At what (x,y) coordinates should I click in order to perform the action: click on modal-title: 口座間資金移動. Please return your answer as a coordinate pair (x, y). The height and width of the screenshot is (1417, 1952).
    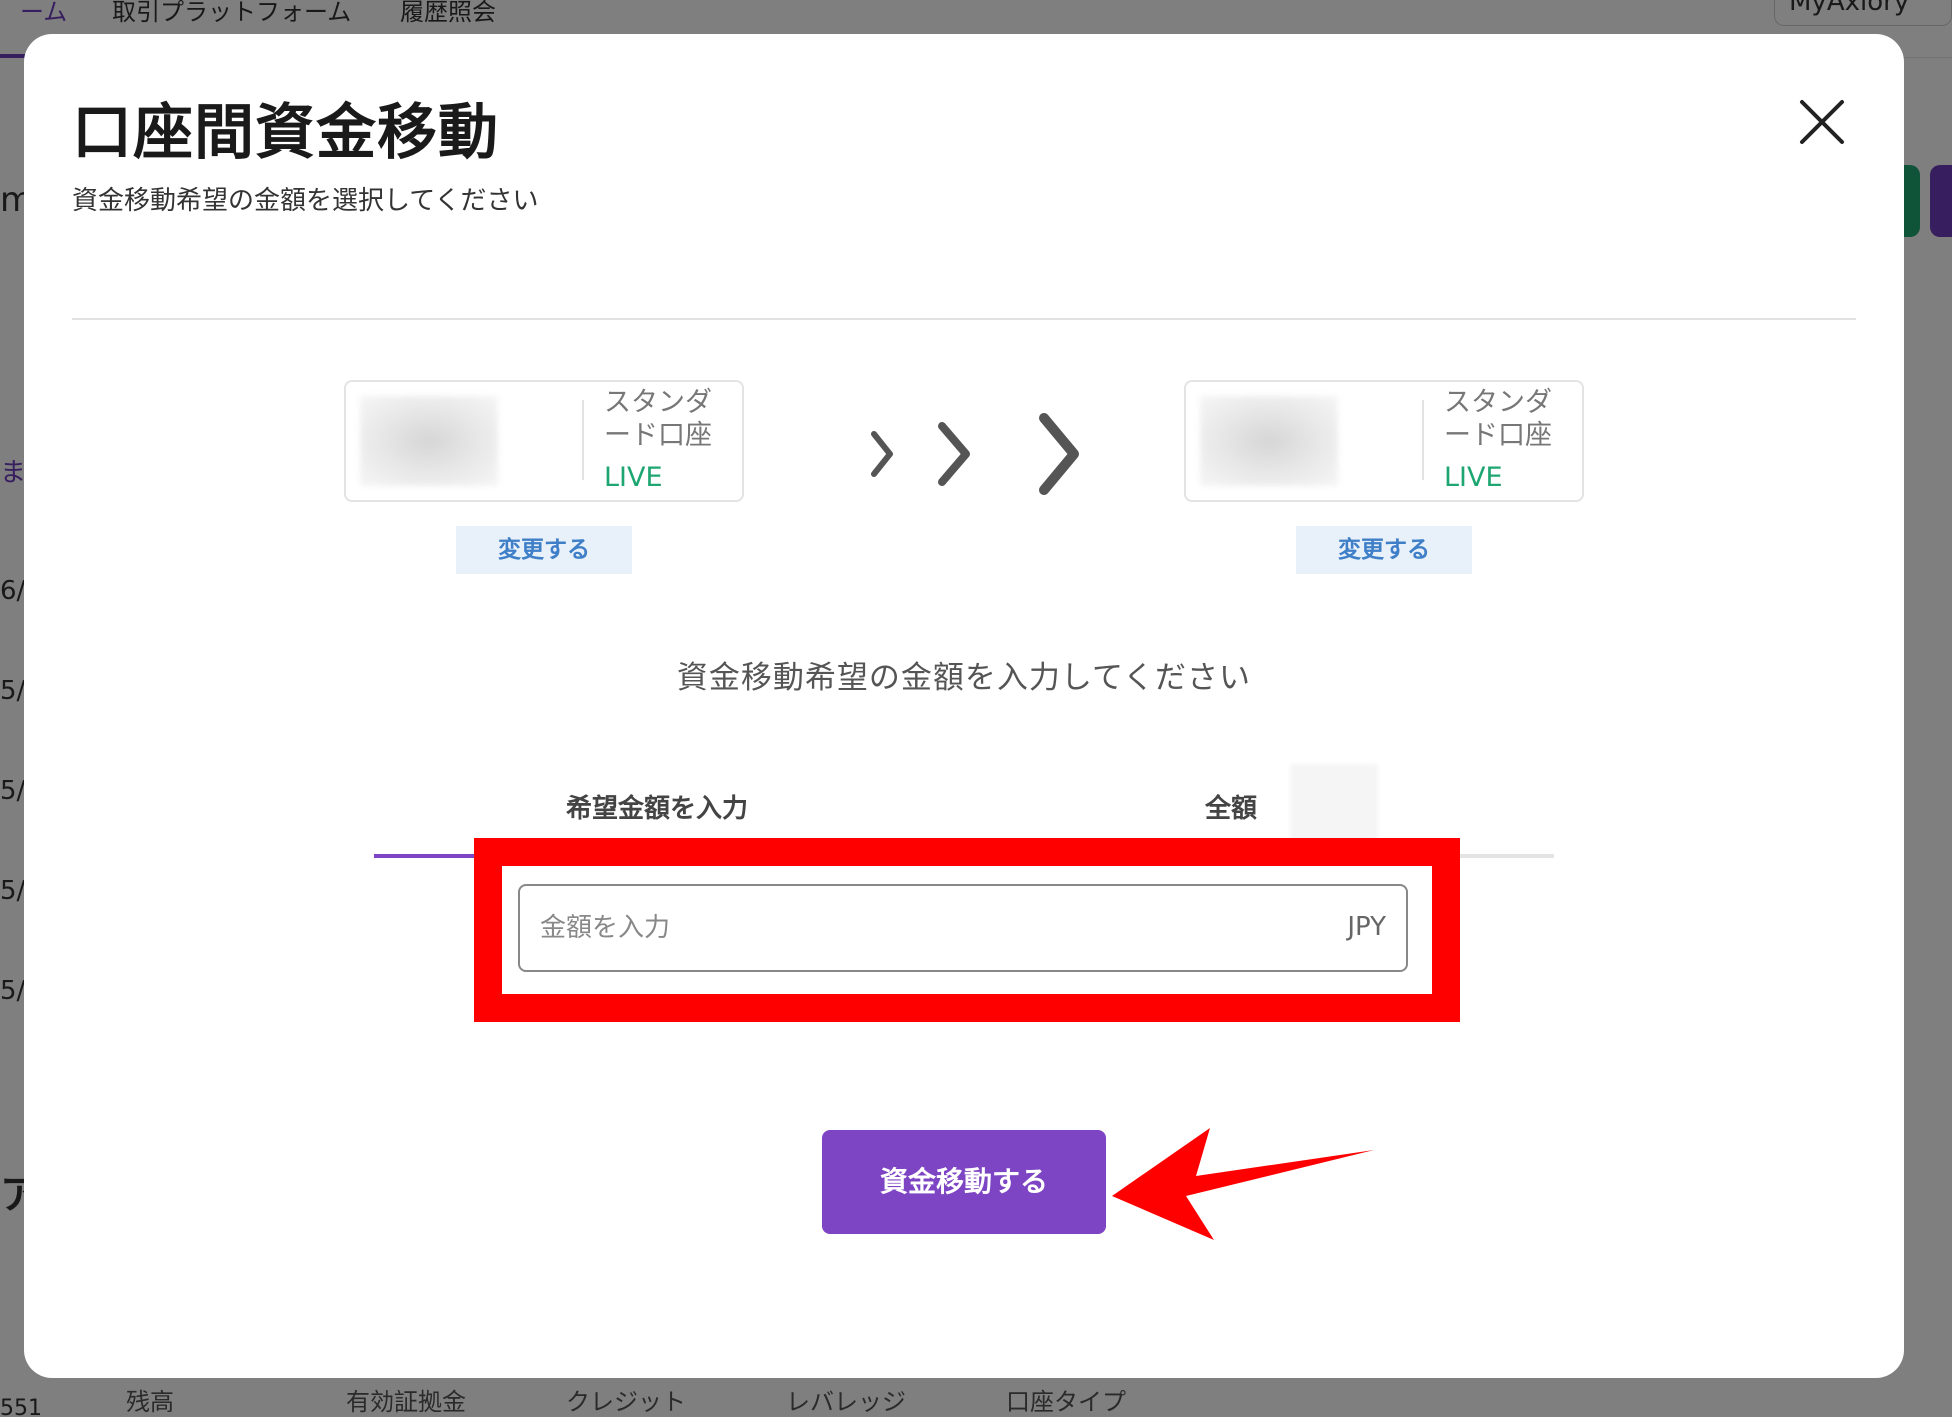
    Looking at the image, I should click on (285, 133).